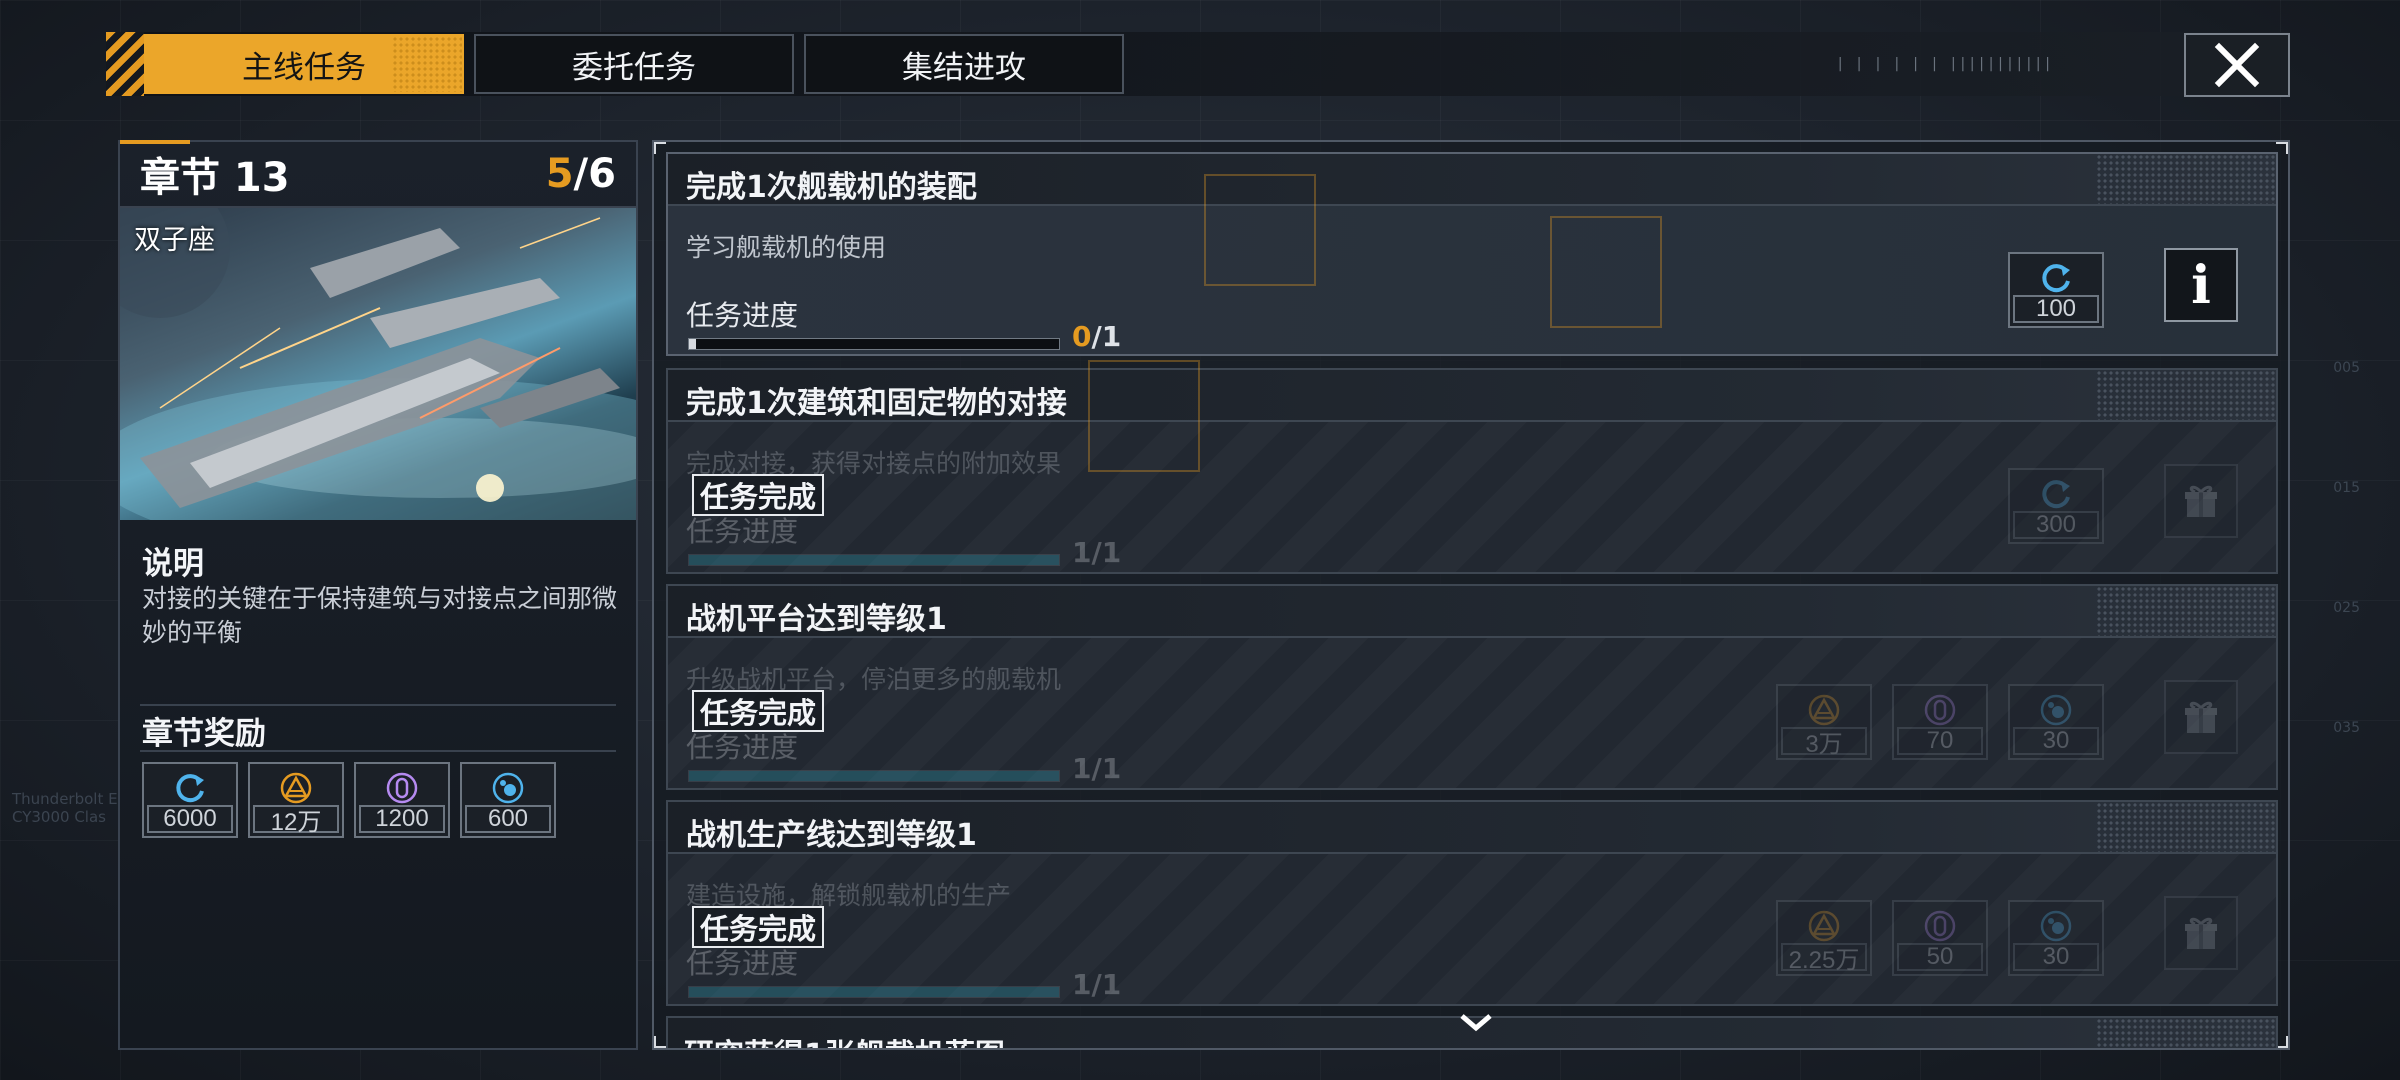 This screenshot has width=2400, height=1080. I want to click on reward-amount: 70, so click(1940, 741).